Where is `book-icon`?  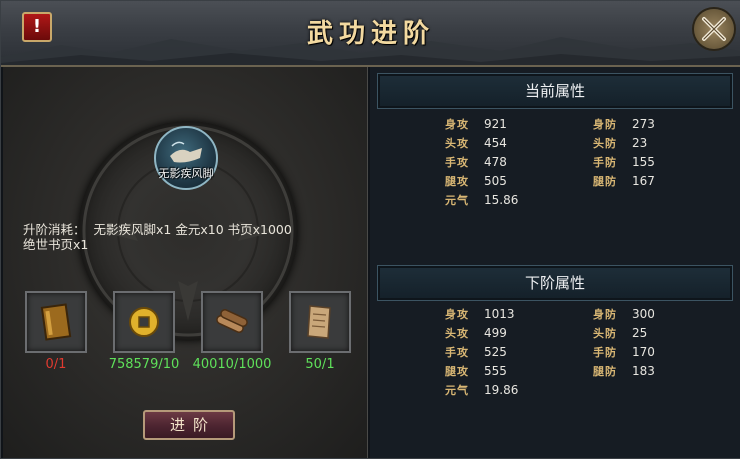 book-icon is located at coordinates (56, 322).